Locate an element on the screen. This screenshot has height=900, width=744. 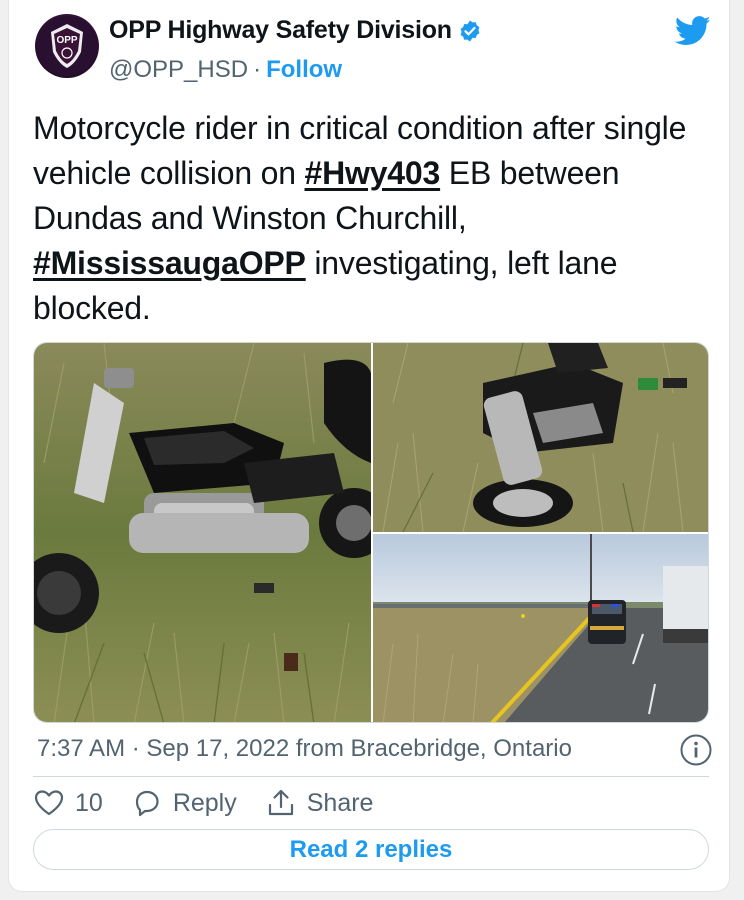
hashtag-mississaugaopp-link: #MississaugaOPP is located at coordinates (169, 263).